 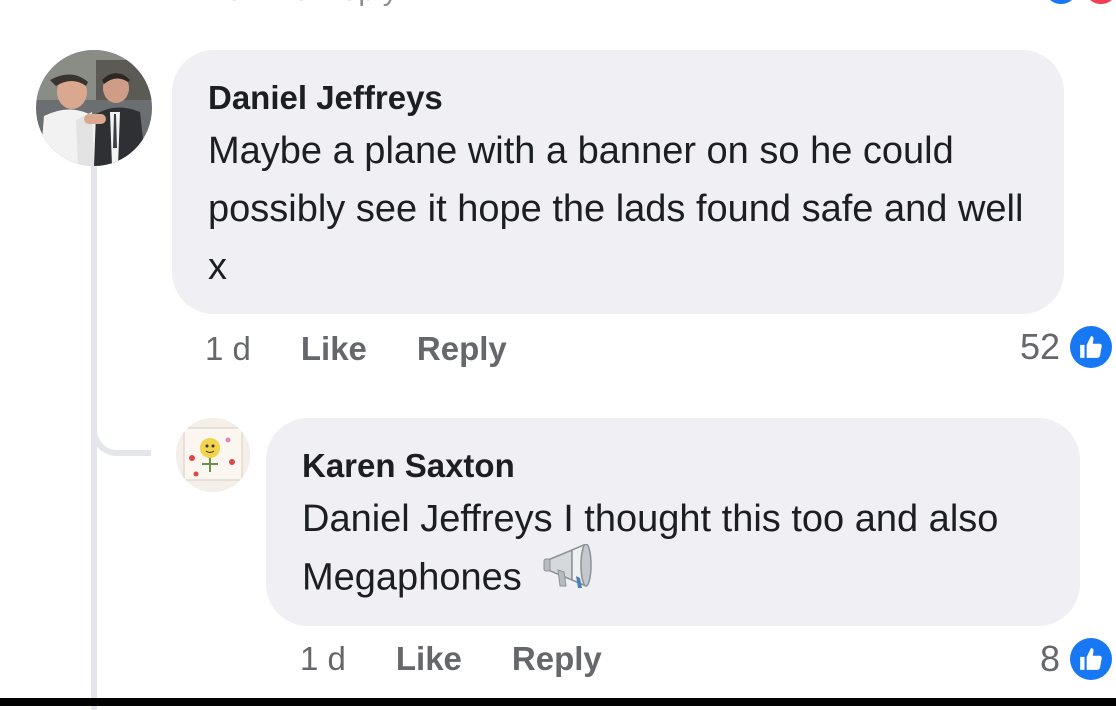 I want to click on reaction-summary: 8, so click(x=1076, y=659).